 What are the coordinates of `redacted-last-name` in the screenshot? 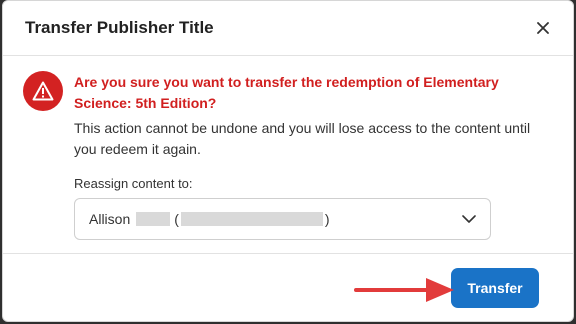 It's located at (153, 219).